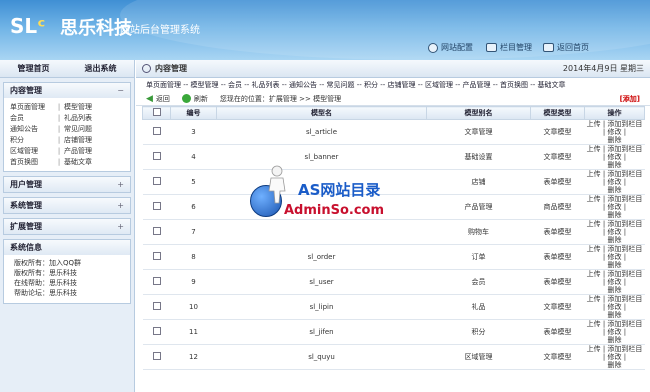 This screenshot has width=650, height=392. What do you see at coordinates (193, 132) in the screenshot?
I see `id-cell: 3` at bounding box center [193, 132].